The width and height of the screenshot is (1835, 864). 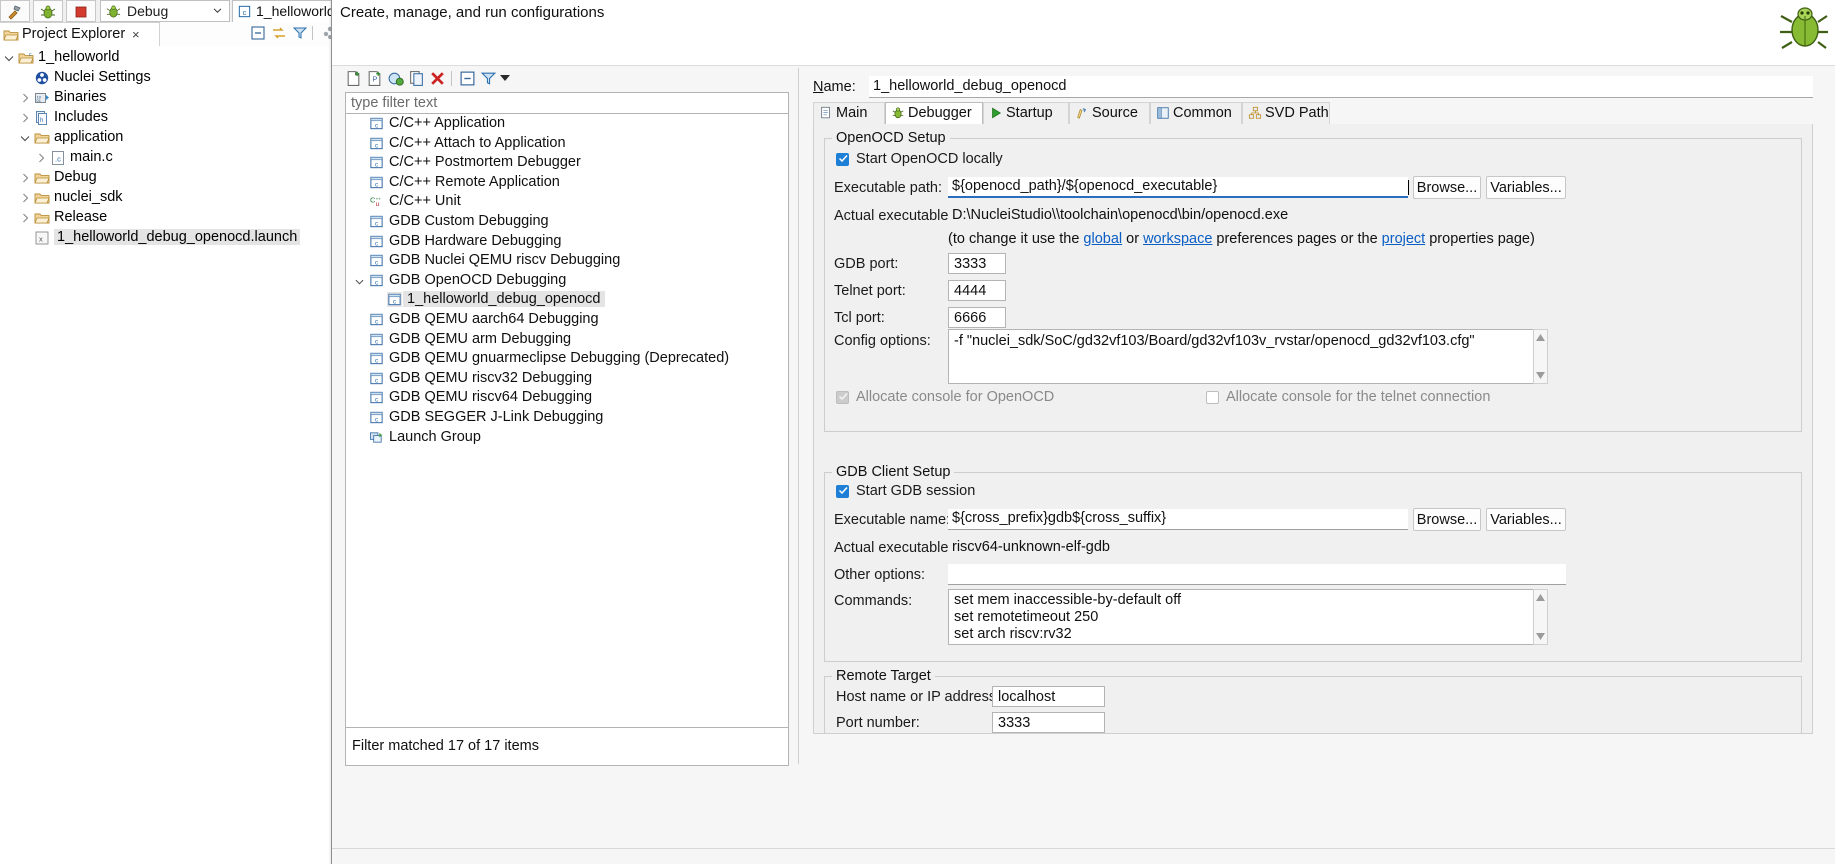 What do you see at coordinates (485, 162) in the screenshot?
I see `configuration-list-item-label: C/C++ Postmortem Debugger` at bounding box center [485, 162].